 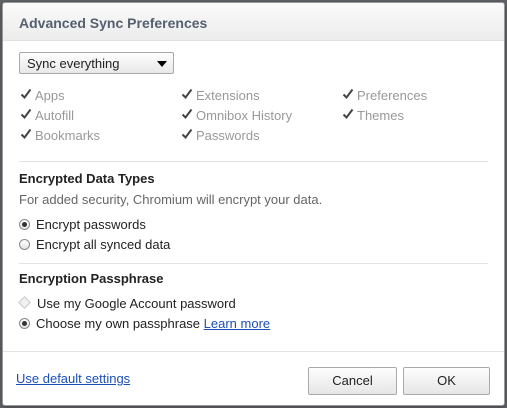 I want to click on radio-own-passphrase: Choose my own passphrase Learn more, so click(x=144, y=325).